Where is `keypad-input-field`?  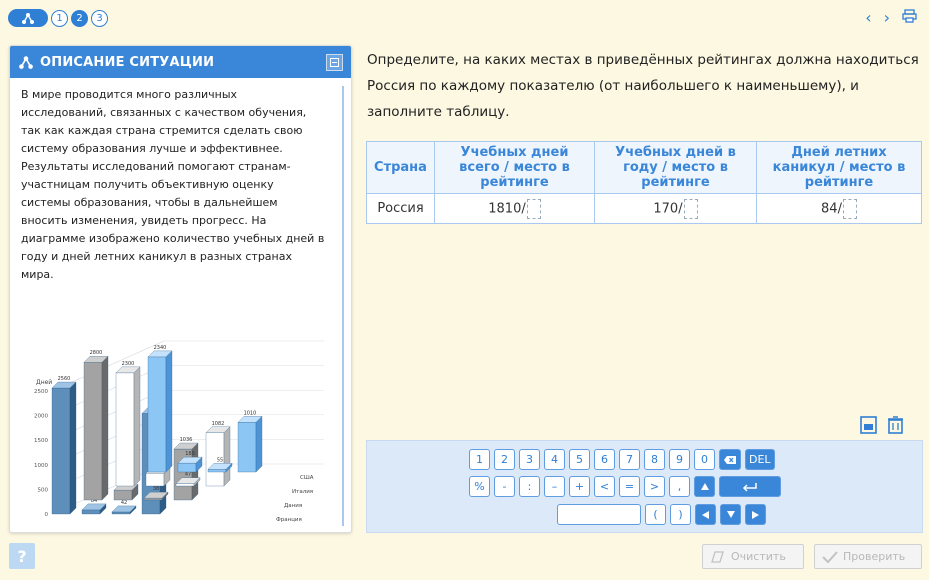 keypad-input-field is located at coordinates (599, 514).